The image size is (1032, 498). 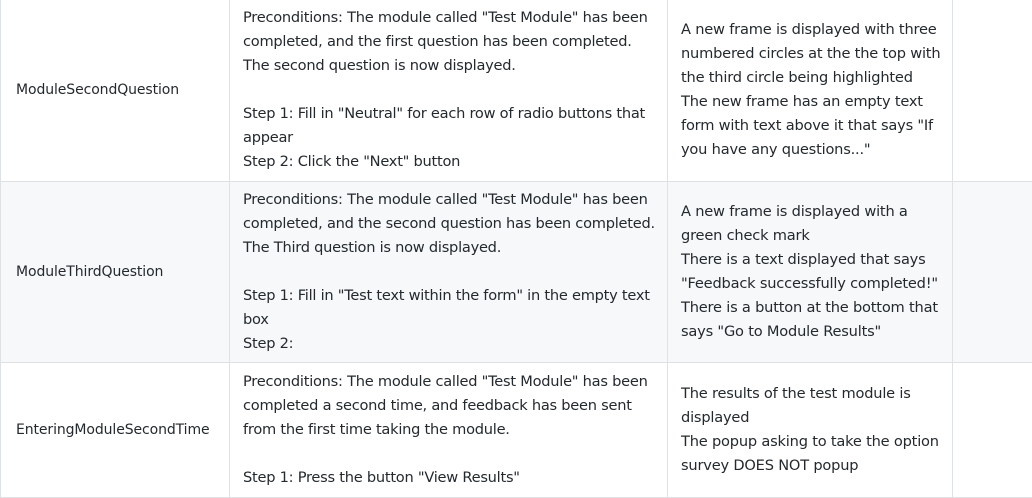 What do you see at coordinates (810, 332) in the screenshot?
I see `result-line: says "Go to Module Results"` at bounding box center [810, 332].